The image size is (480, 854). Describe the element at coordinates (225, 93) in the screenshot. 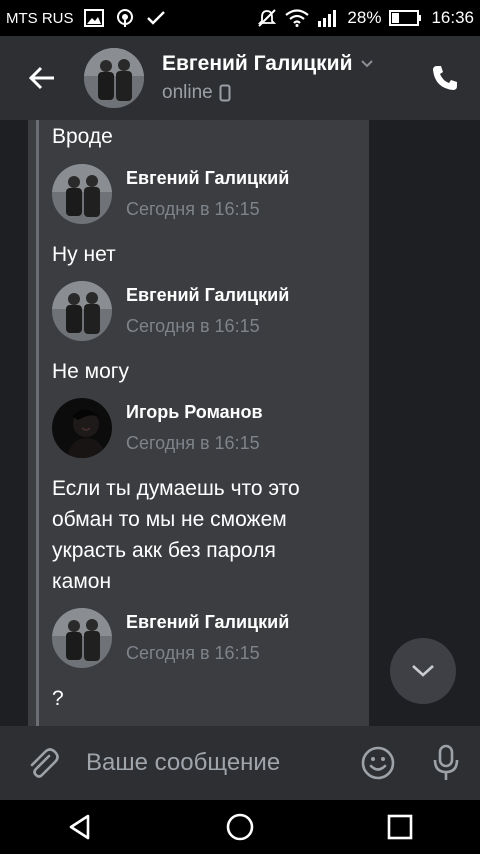

I see `mobile-phone-icon` at that location.